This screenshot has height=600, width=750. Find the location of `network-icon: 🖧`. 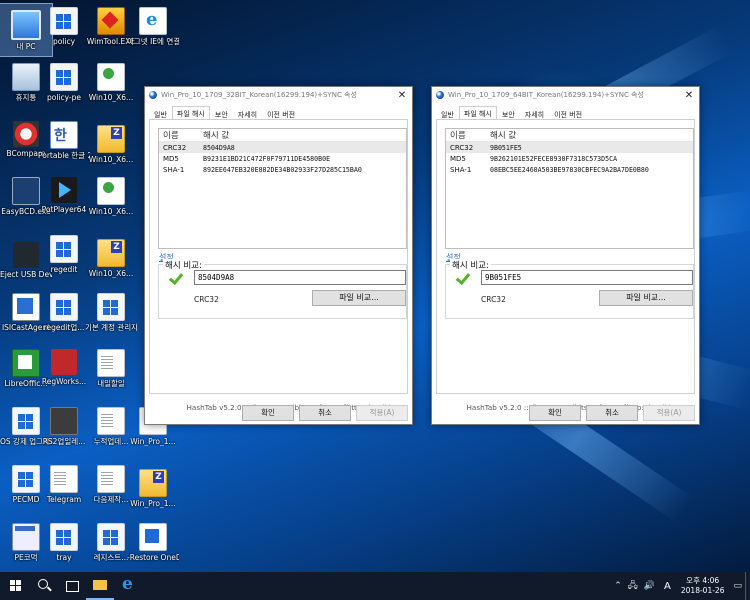

network-icon: 🖧 is located at coordinates (633, 586).